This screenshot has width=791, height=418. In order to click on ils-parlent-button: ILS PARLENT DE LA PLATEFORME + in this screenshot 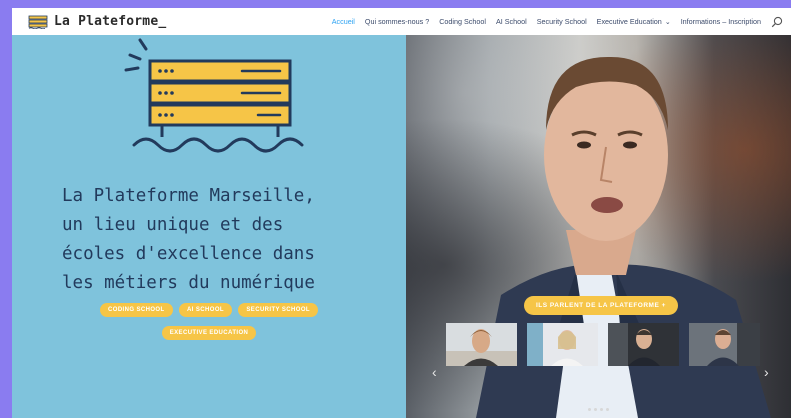, I will do `click(601, 305)`.